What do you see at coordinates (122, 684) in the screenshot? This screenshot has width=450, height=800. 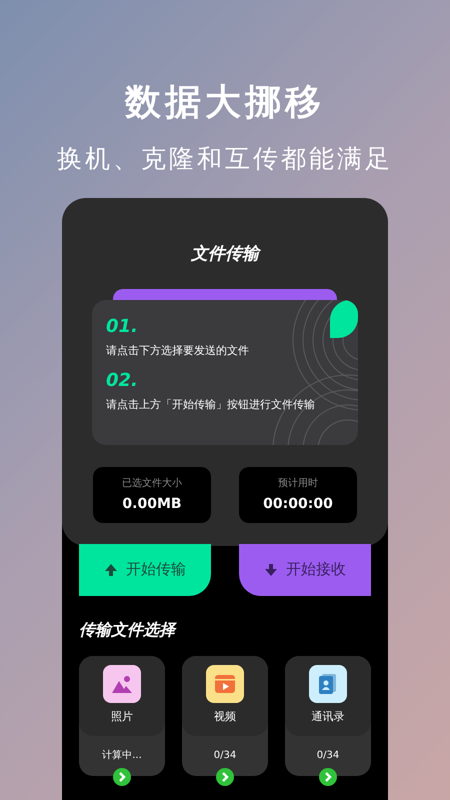 I see `image-icon` at bounding box center [122, 684].